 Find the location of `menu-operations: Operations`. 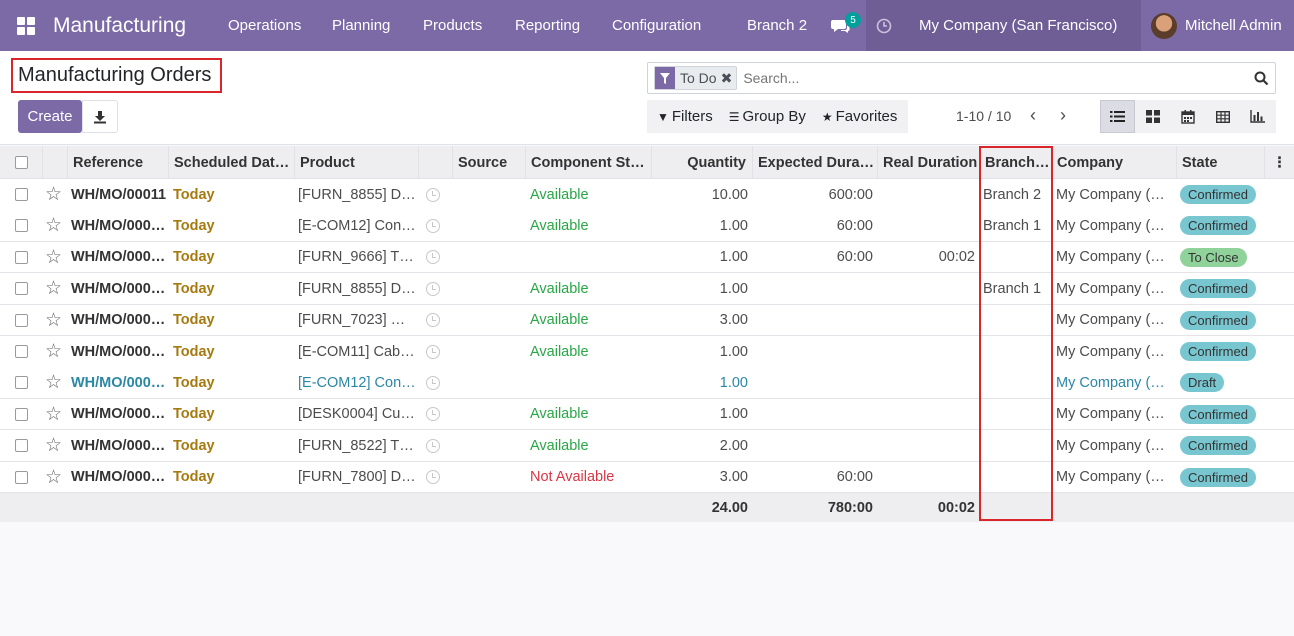

menu-operations: Operations is located at coordinates (264, 25).